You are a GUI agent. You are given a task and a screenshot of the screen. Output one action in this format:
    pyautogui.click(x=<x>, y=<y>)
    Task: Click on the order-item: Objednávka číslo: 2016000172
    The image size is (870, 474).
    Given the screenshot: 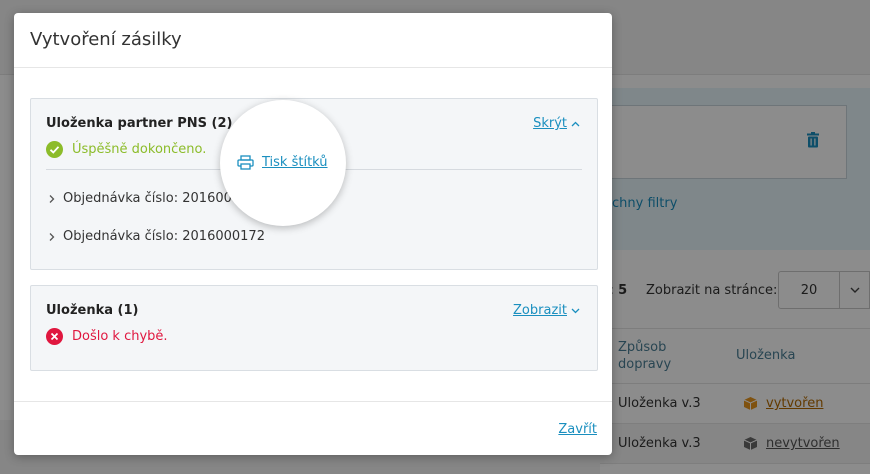 What is the action you would take?
    pyautogui.click(x=156, y=236)
    